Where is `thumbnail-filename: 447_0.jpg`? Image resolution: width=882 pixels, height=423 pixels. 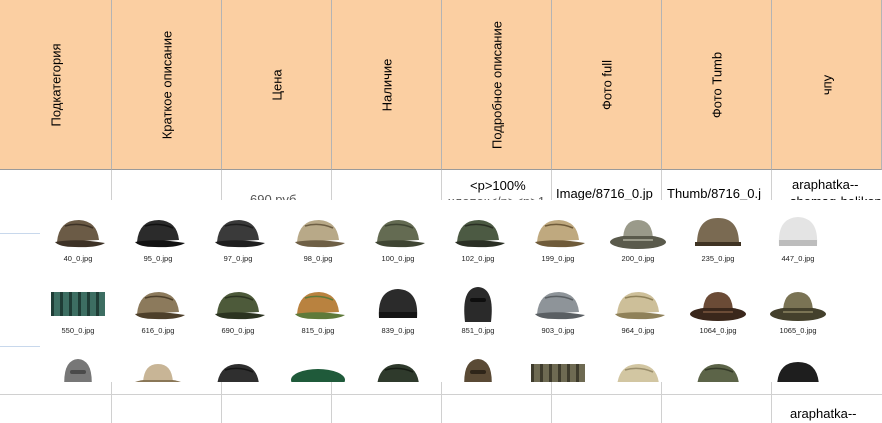 thumbnail-filename: 447_0.jpg is located at coordinates (798, 258).